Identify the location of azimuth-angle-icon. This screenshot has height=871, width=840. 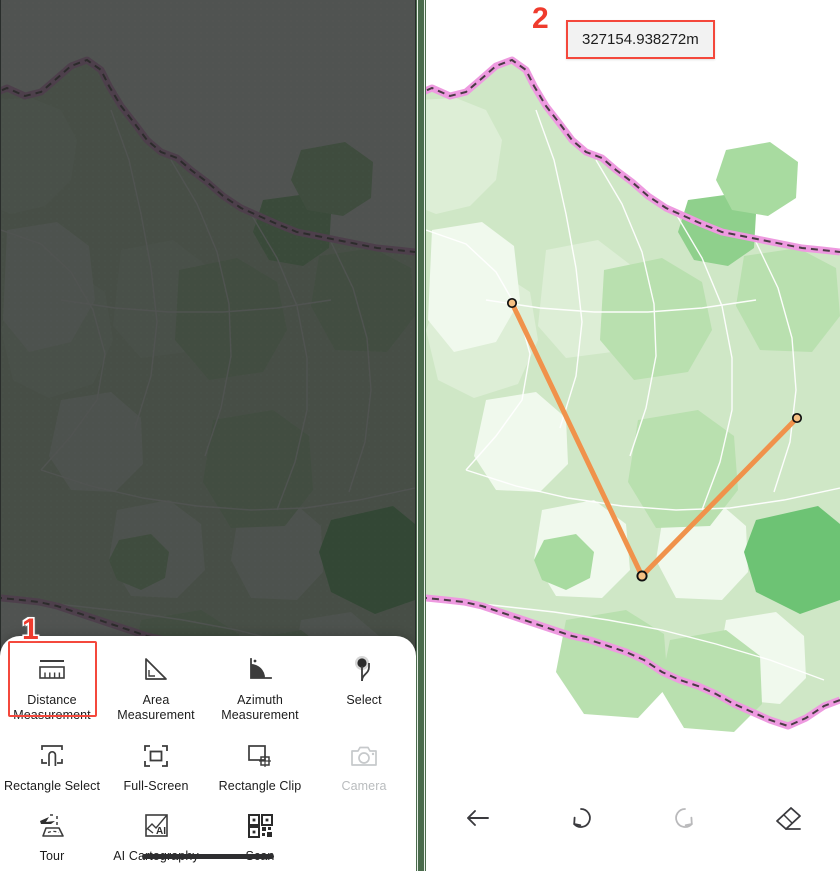
(260, 670).